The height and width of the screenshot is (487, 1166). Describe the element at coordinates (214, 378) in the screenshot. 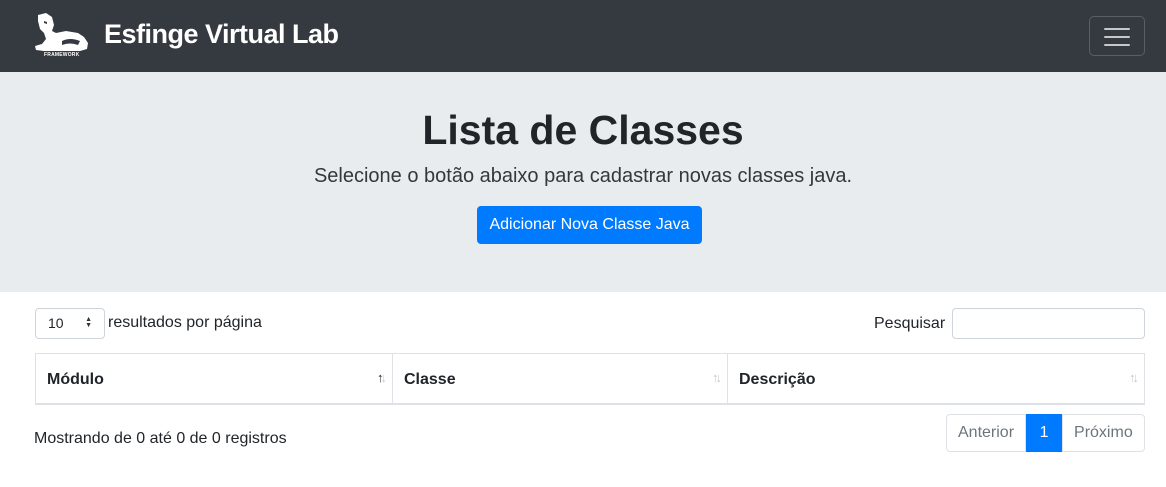

I see `column-header-modulo: Módulo ↑↓` at that location.